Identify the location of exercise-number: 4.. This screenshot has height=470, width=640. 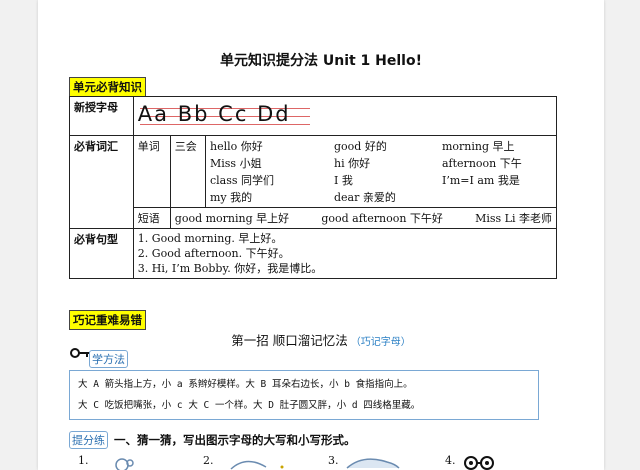
(450, 460).